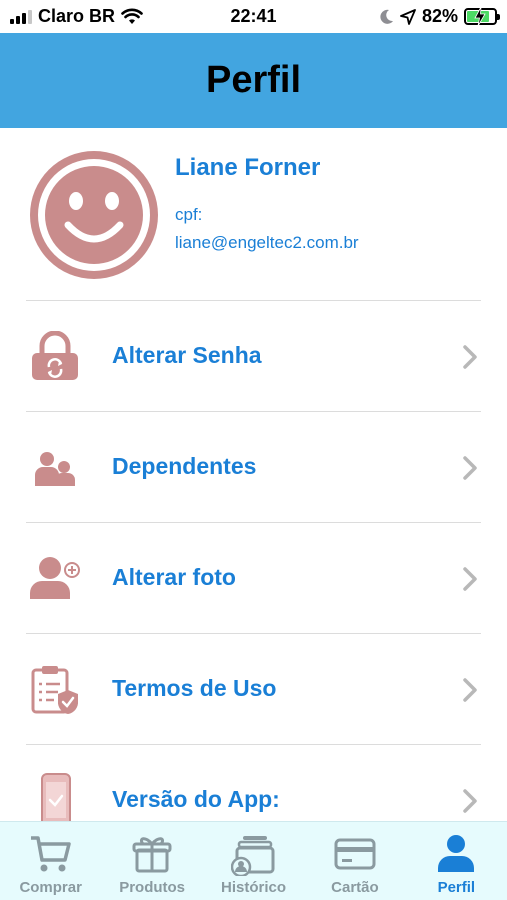 The height and width of the screenshot is (900, 507). What do you see at coordinates (56, 800) in the screenshot?
I see `phone-check-icon` at bounding box center [56, 800].